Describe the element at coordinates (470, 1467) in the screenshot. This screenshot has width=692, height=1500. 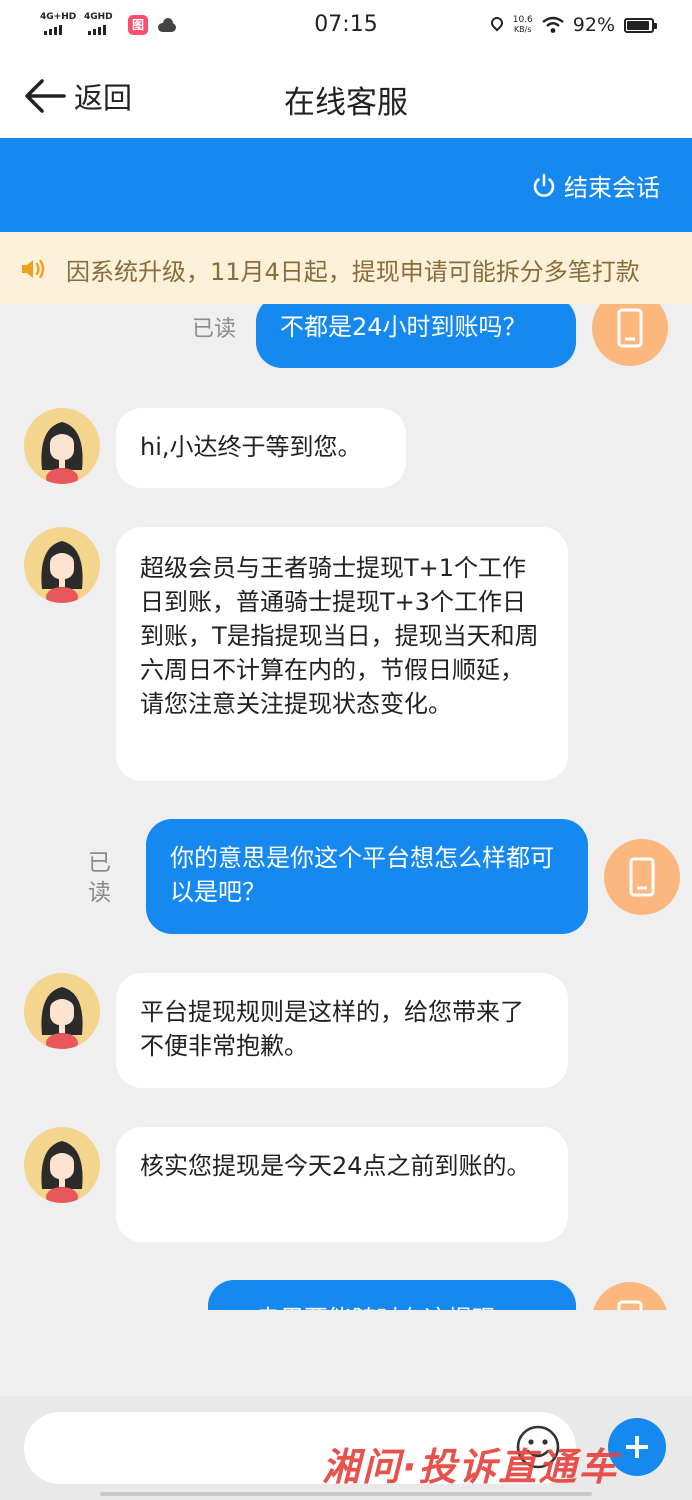
I see `watermark: 湘问·投诉直通车` at that location.